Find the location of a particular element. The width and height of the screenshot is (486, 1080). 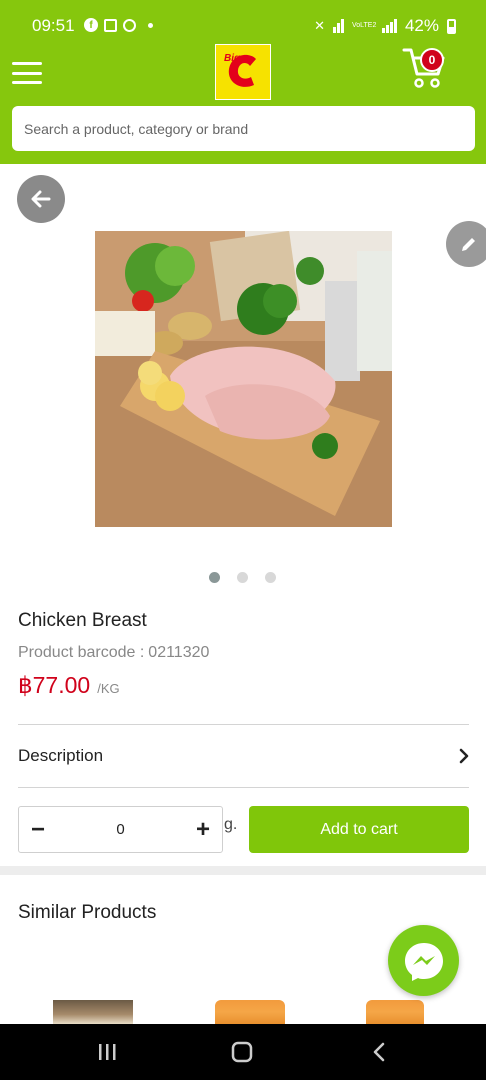

barcode-value: 0211320 is located at coordinates (179, 652).